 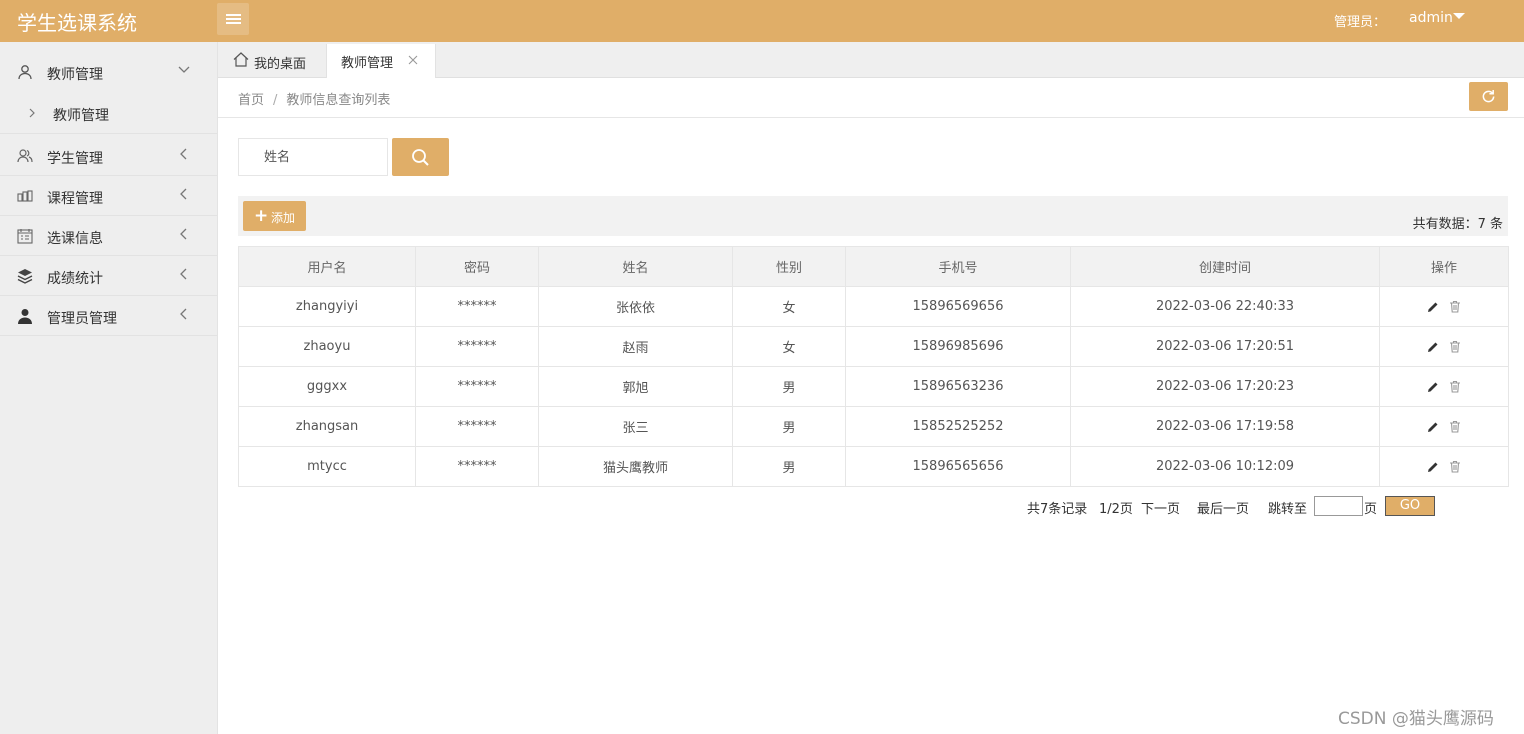 I want to click on cell-username: zhangyiyi, so click(x=327, y=306).